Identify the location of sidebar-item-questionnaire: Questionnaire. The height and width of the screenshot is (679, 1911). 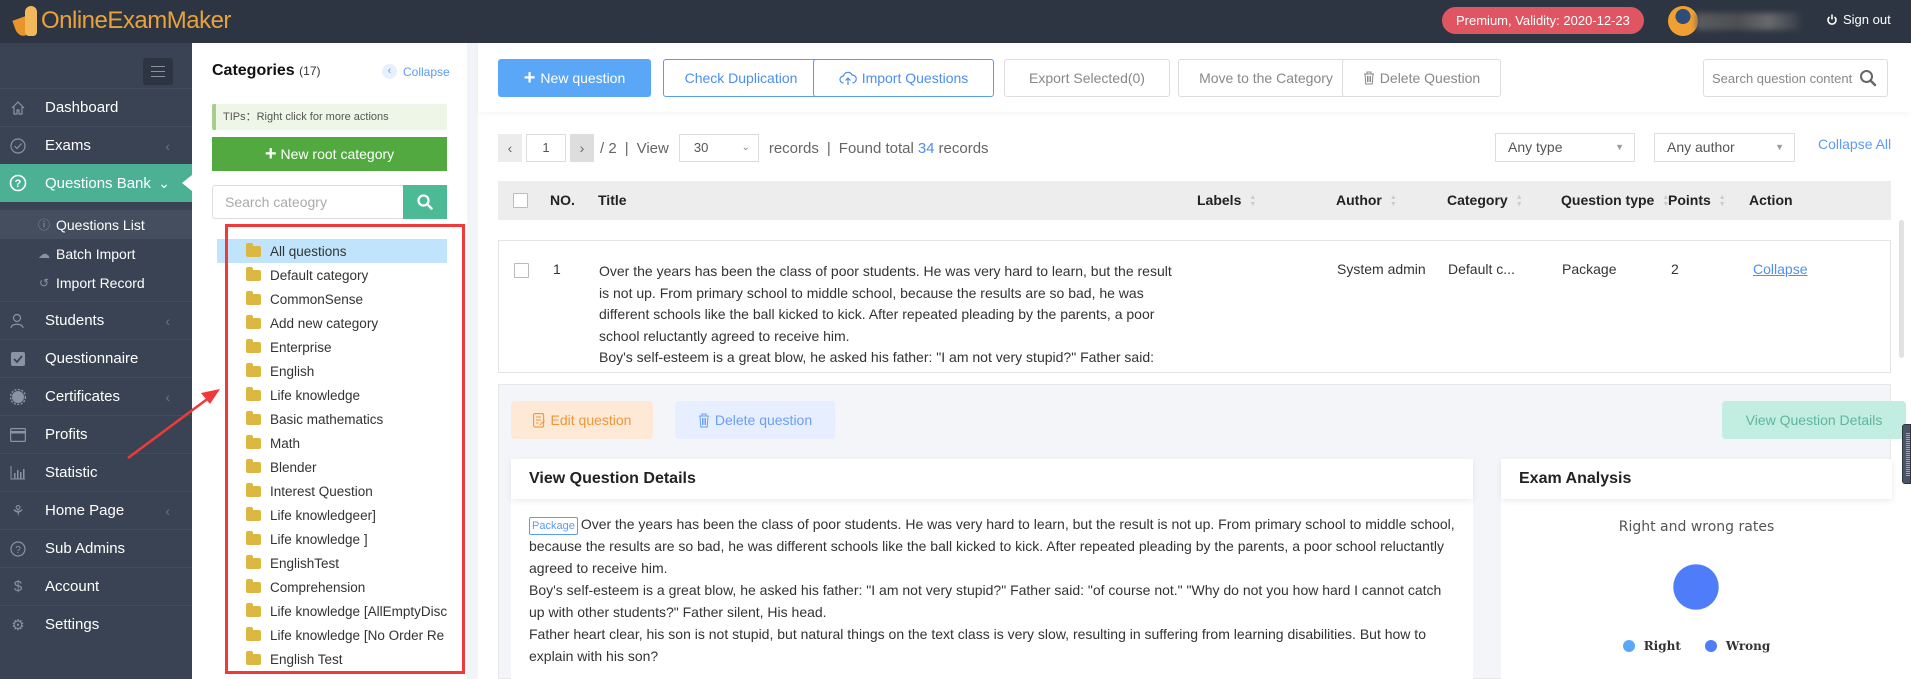
(96, 358).